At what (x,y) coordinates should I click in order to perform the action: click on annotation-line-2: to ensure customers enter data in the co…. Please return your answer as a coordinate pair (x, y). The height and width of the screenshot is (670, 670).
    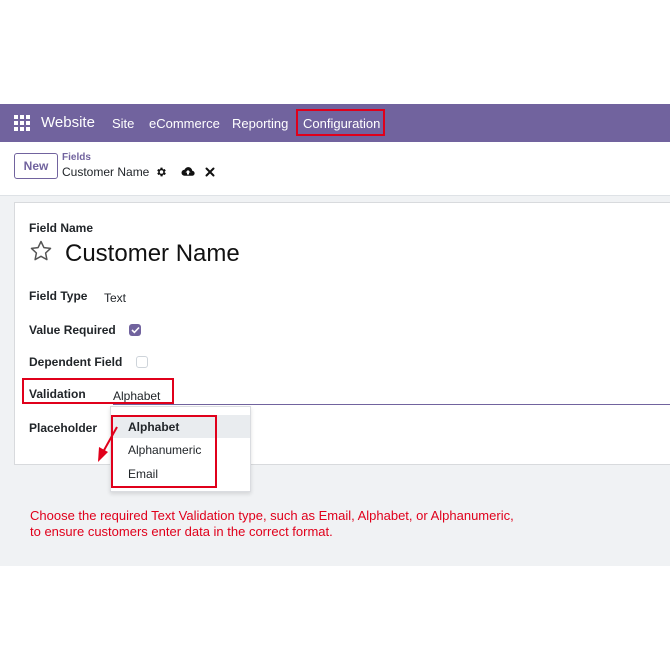
    Looking at the image, I should click on (181, 531).